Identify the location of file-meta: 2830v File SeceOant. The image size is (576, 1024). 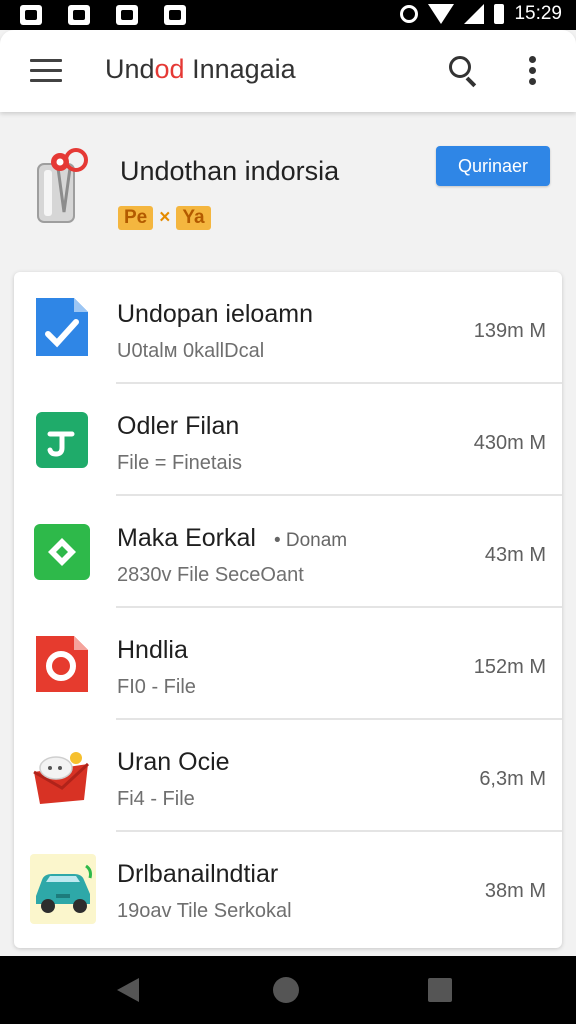
(210, 575).